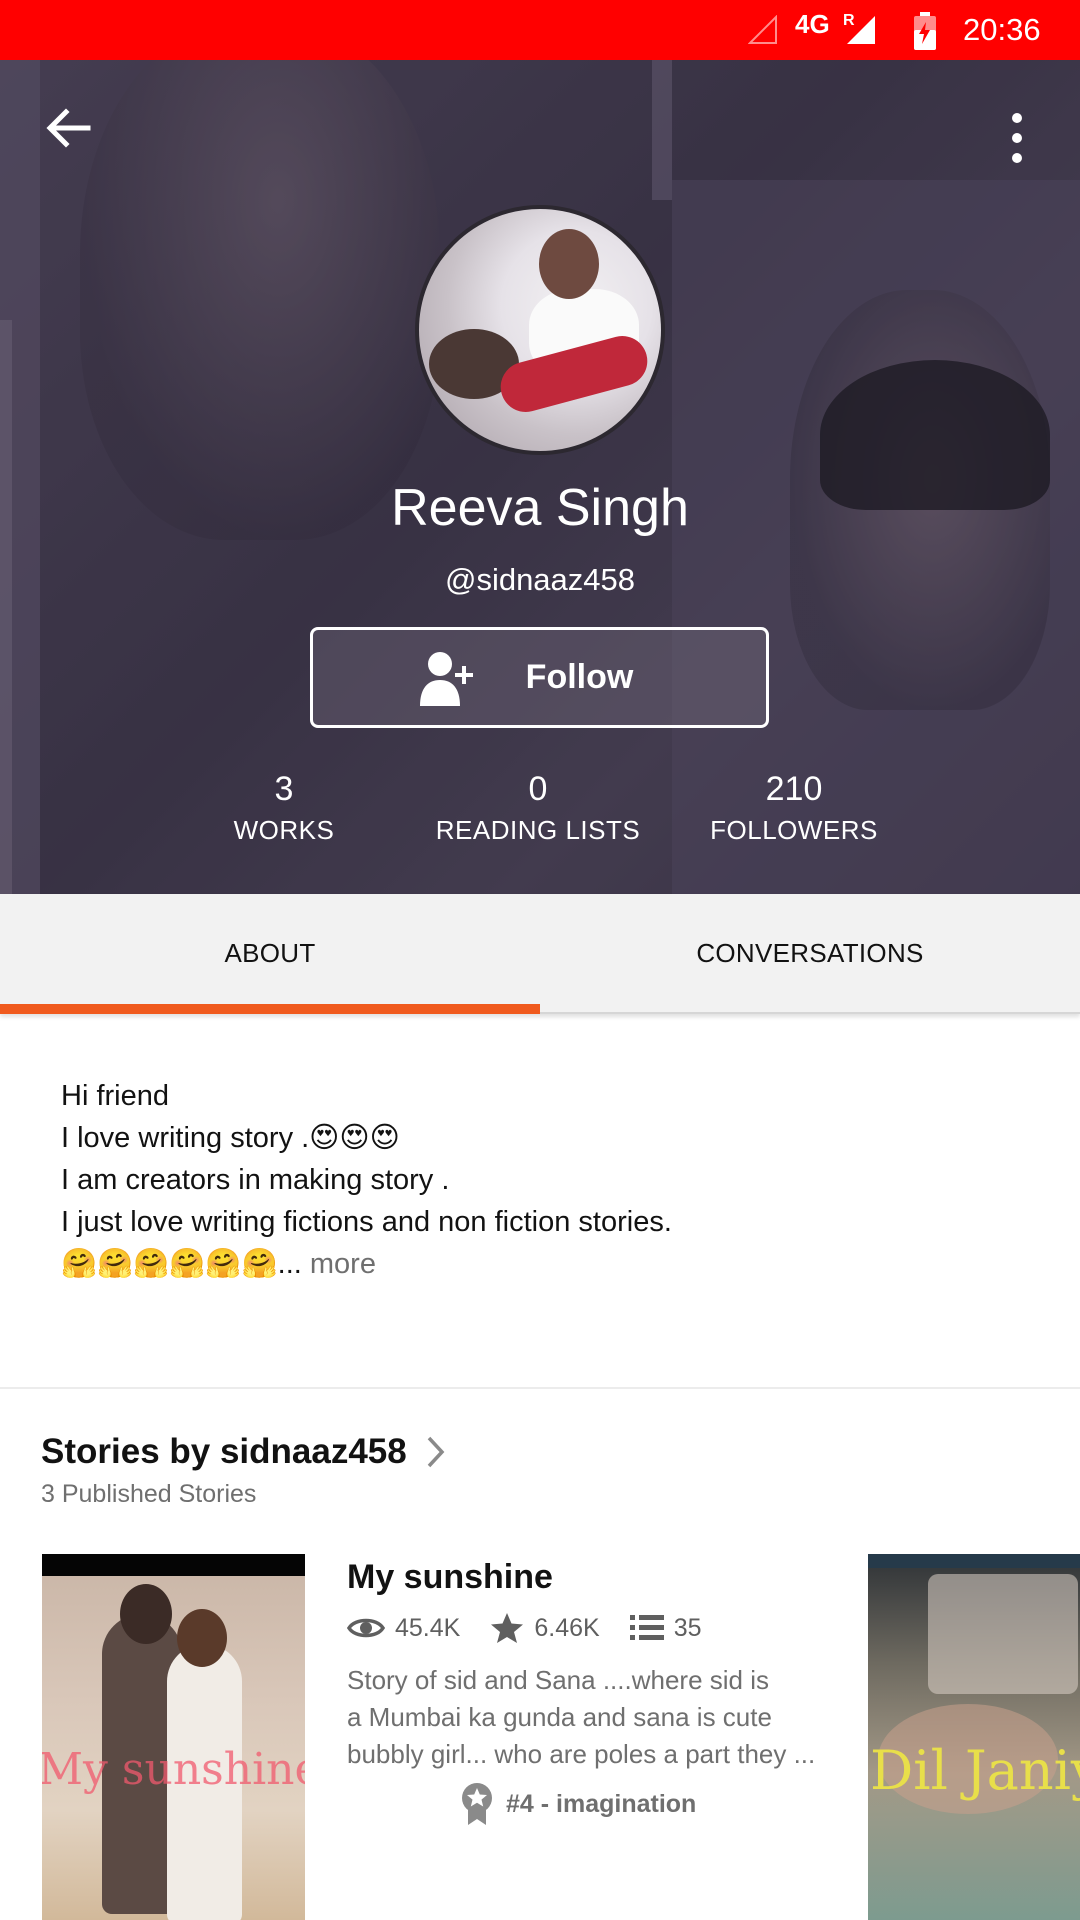 The height and width of the screenshot is (1920, 1080). Describe the element at coordinates (255, 1180) in the screenshot. I see `about-line: I am creators in making story .` at that location.